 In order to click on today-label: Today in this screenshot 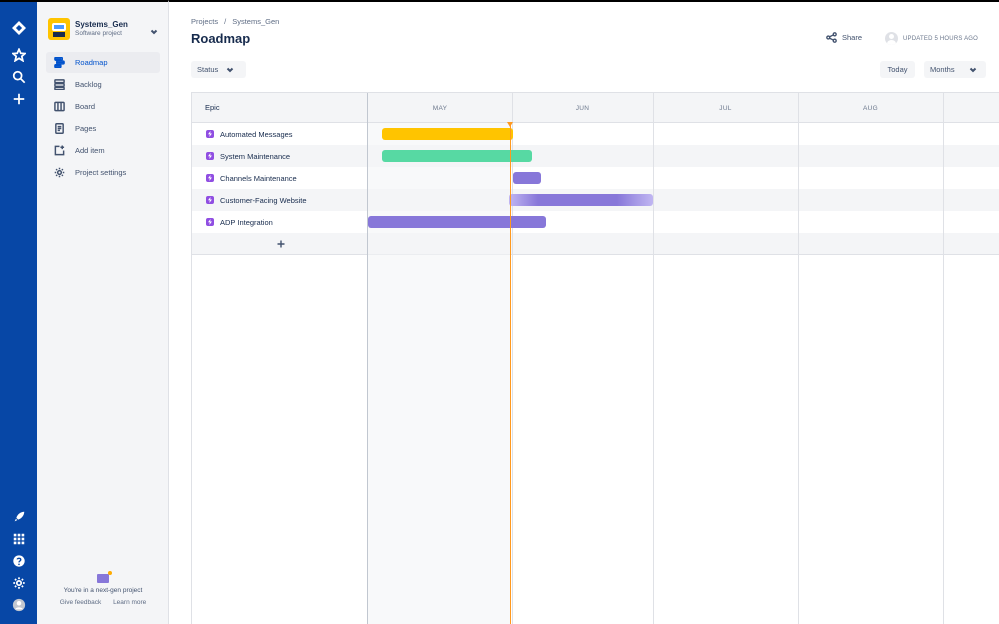, I will do `click(897, 69)`.